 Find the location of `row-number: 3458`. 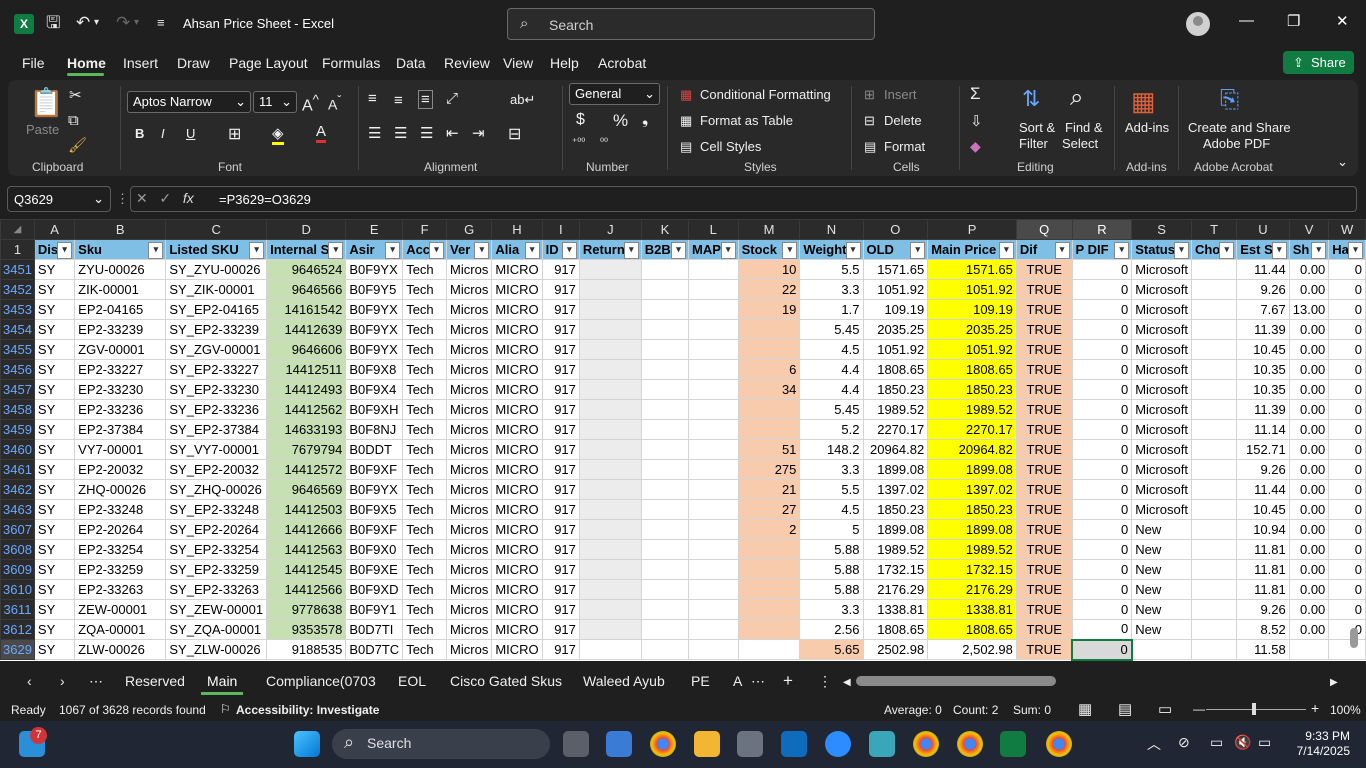

row-number: 3458 is located at coordinates (17, 409).